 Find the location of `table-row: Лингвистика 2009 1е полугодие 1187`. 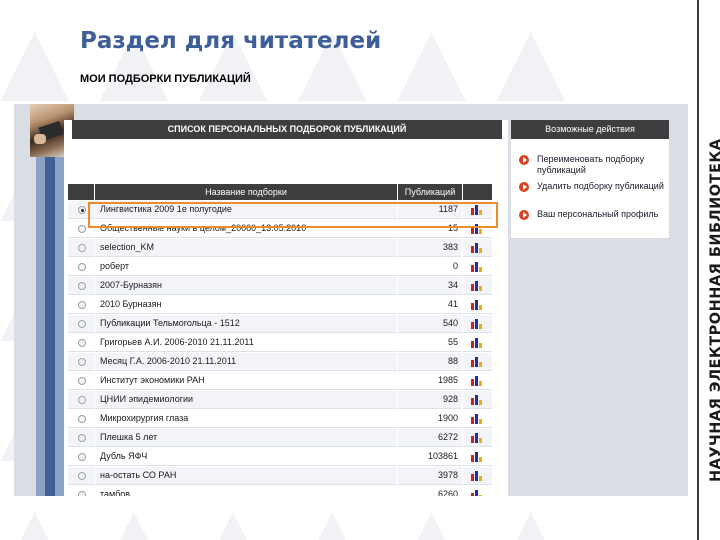

table-row: Лингвистика 2009 1е полугодие 1187 is located at coordinates (280, 210).